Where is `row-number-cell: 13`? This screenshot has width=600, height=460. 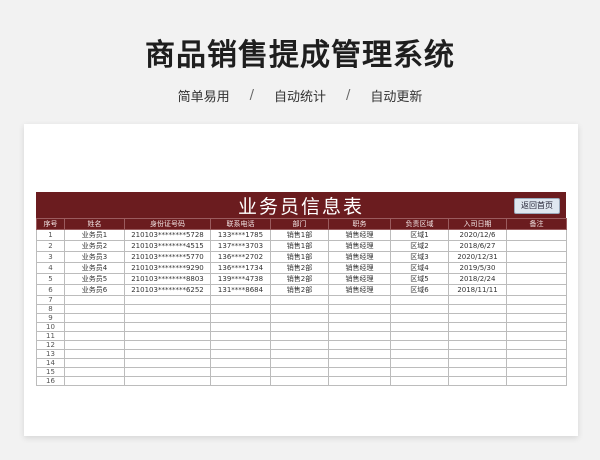
row-number-cell: 13 is located at coordinates (50, 354).